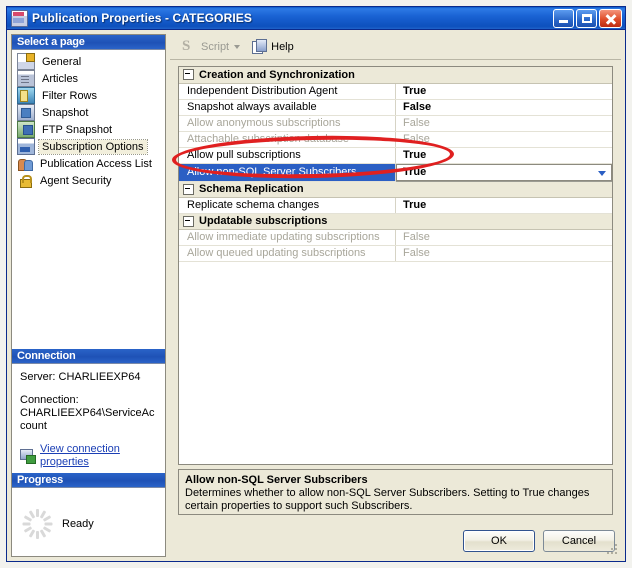  I want to click on table-row: Replicate schema changes True, so click(395, 205).